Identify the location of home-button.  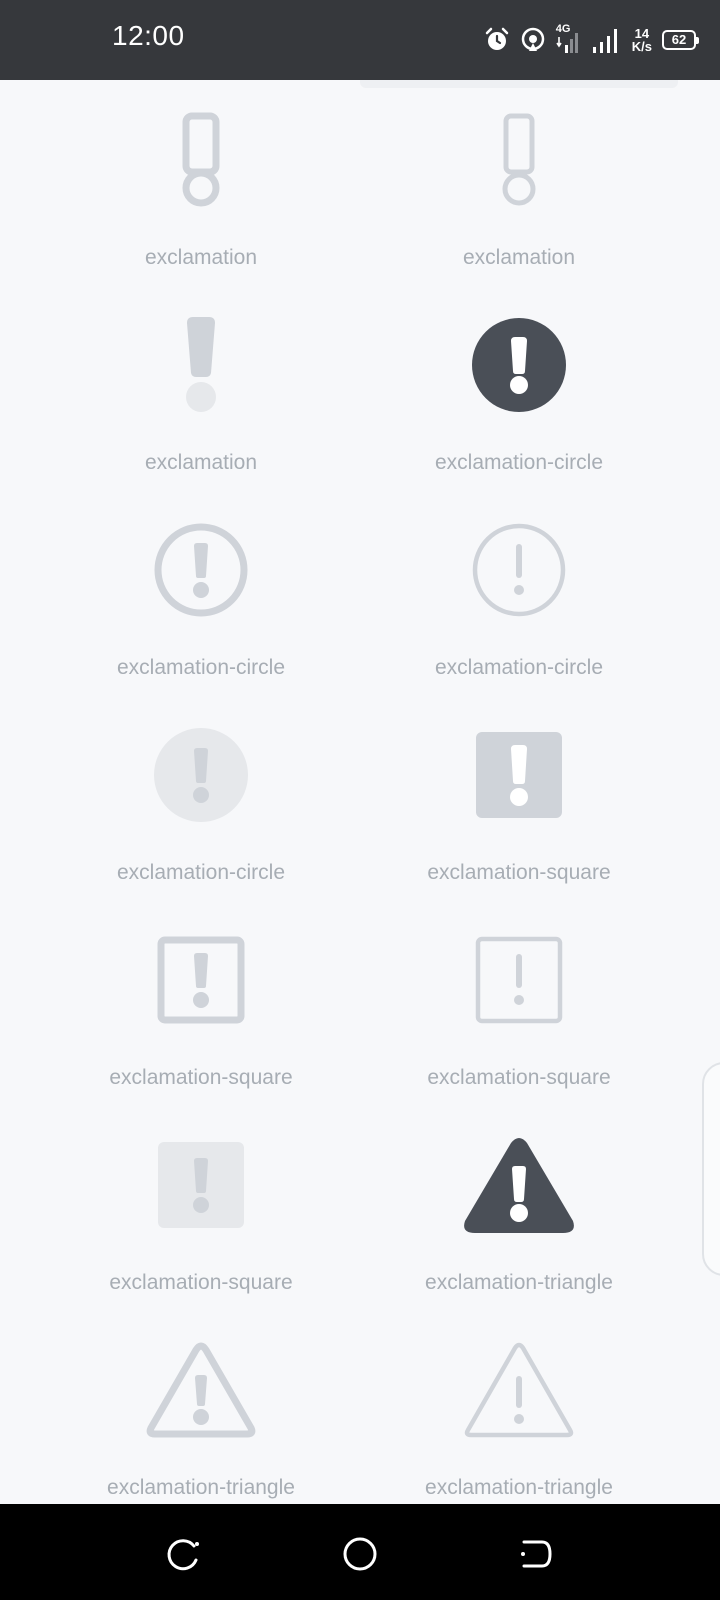
(360, 1554).